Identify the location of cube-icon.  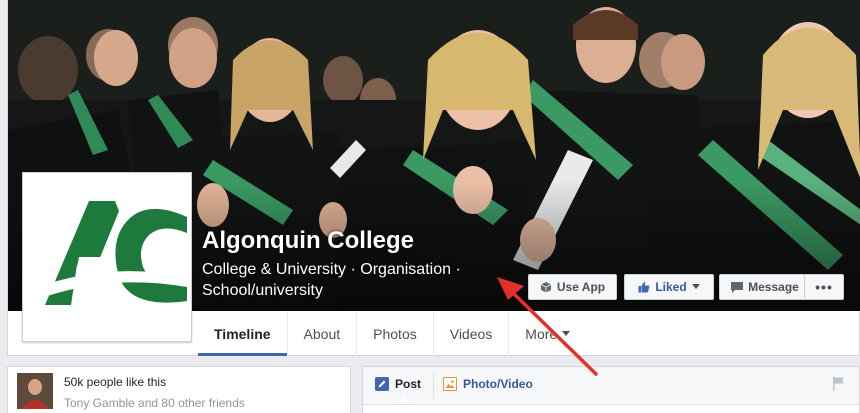
(546, 287).